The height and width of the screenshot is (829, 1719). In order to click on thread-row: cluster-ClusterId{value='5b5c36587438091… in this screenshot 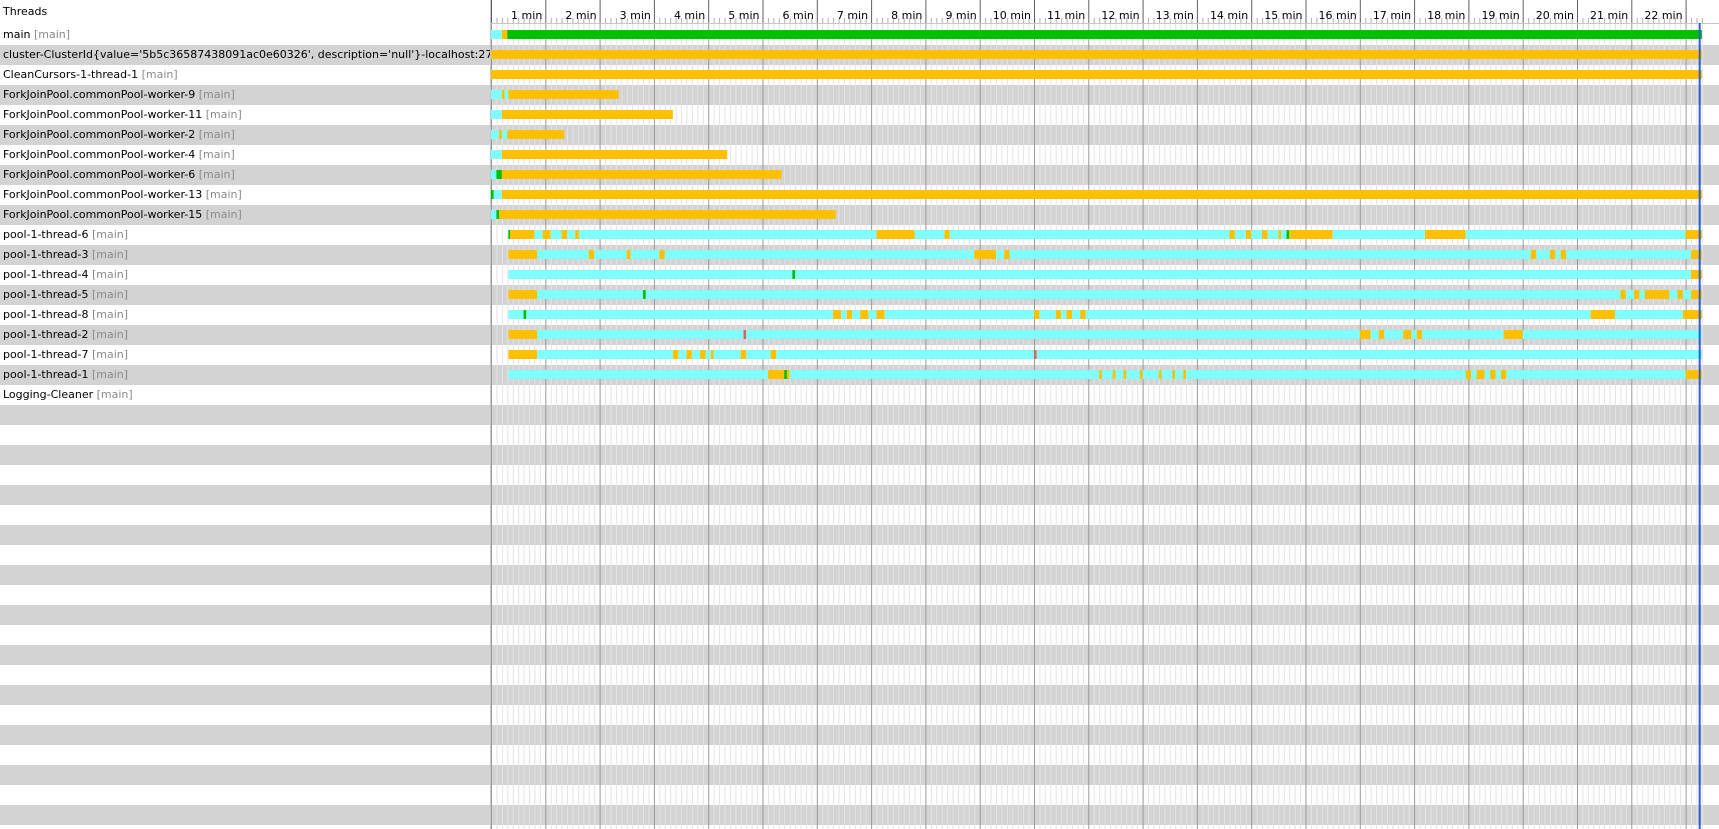, I will do `click(245, 55)`.